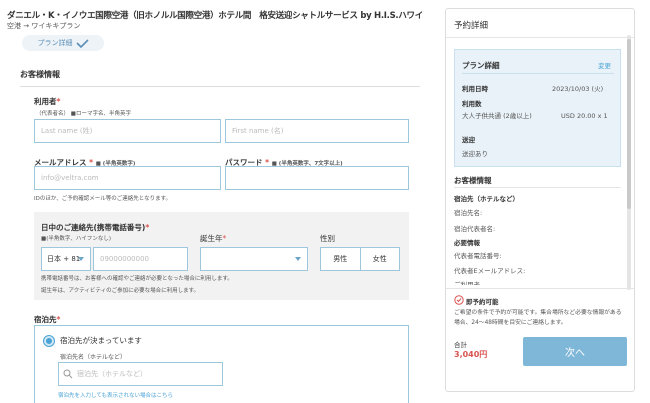 This screenshot has height=403, width=650. What do you see at coordinates (140, 259) in the screenshot?
I see `phone-input: 09000000000` at bounding box center [140, 259].